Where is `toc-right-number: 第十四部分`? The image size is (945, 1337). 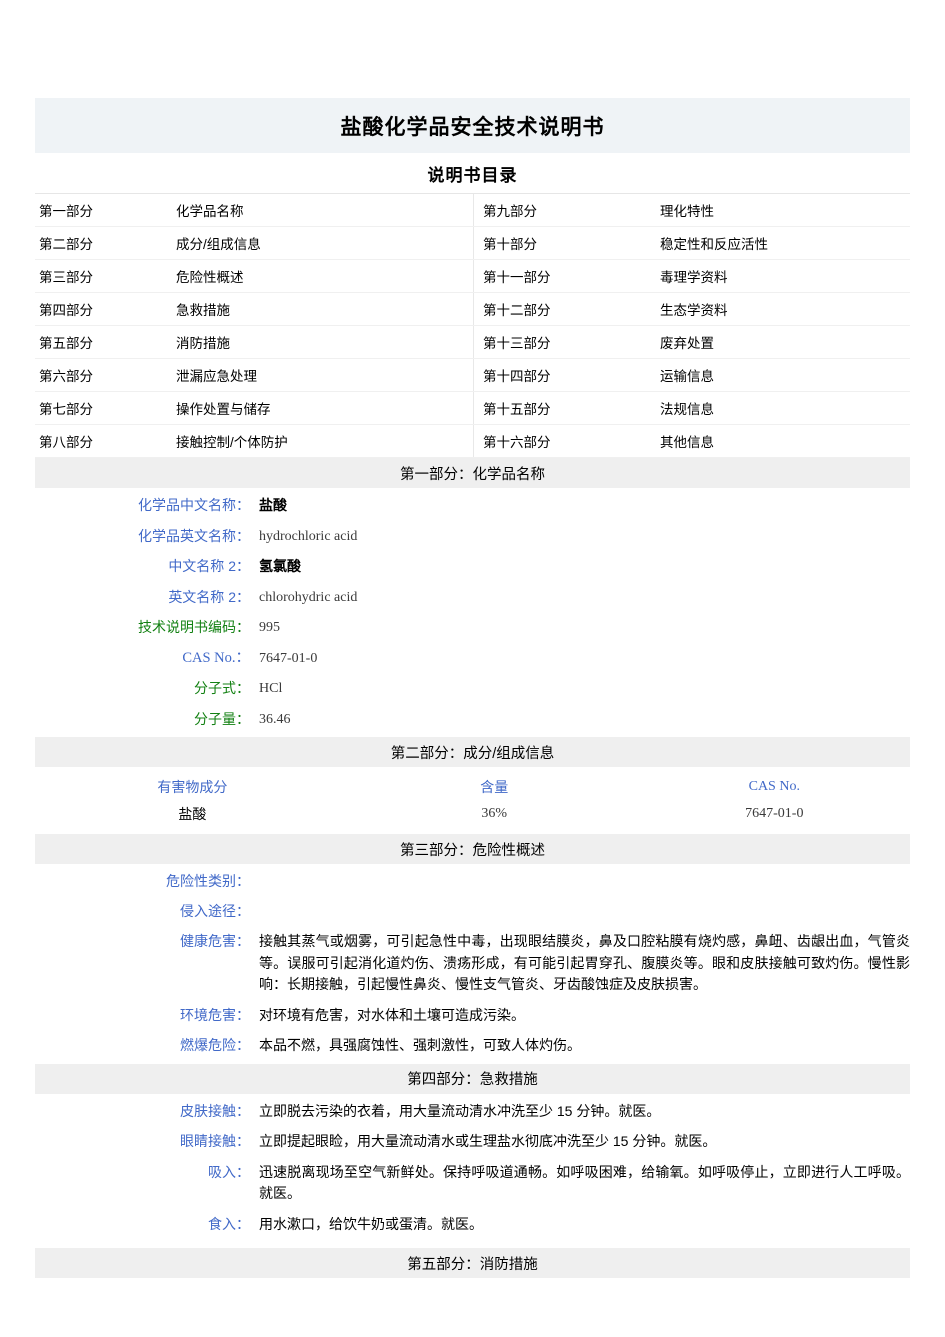 toc-right-number: 第十四部分 is located at coordinates (562, 375).